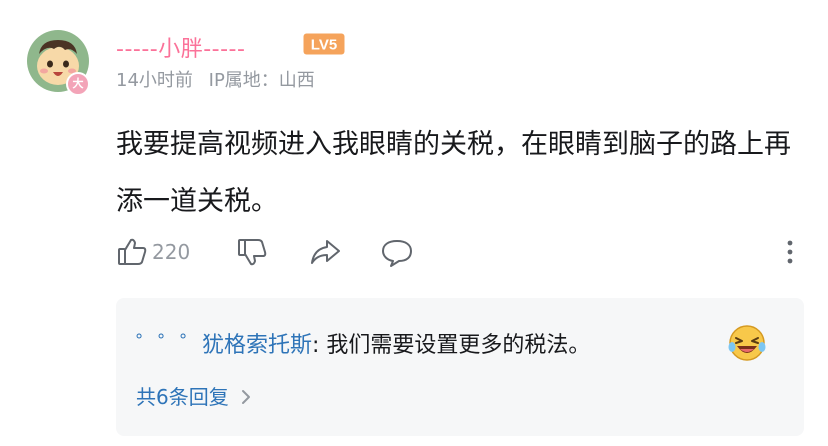 Image resolution: width=828 pixels, height=446 pixels. I want to click on dislike-button, so click(252, 252).